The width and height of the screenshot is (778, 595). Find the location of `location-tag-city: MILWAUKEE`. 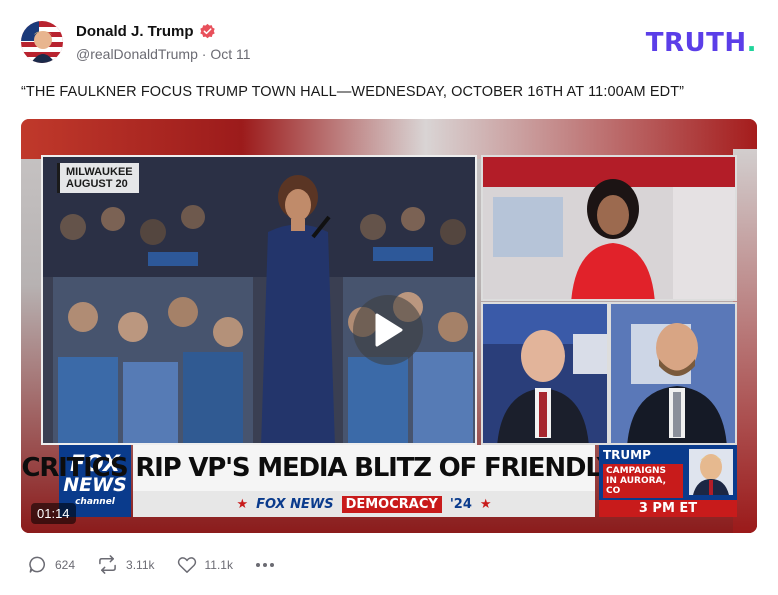

location-tag-city: MILWAUKEE is located at coordinates (99, 172).